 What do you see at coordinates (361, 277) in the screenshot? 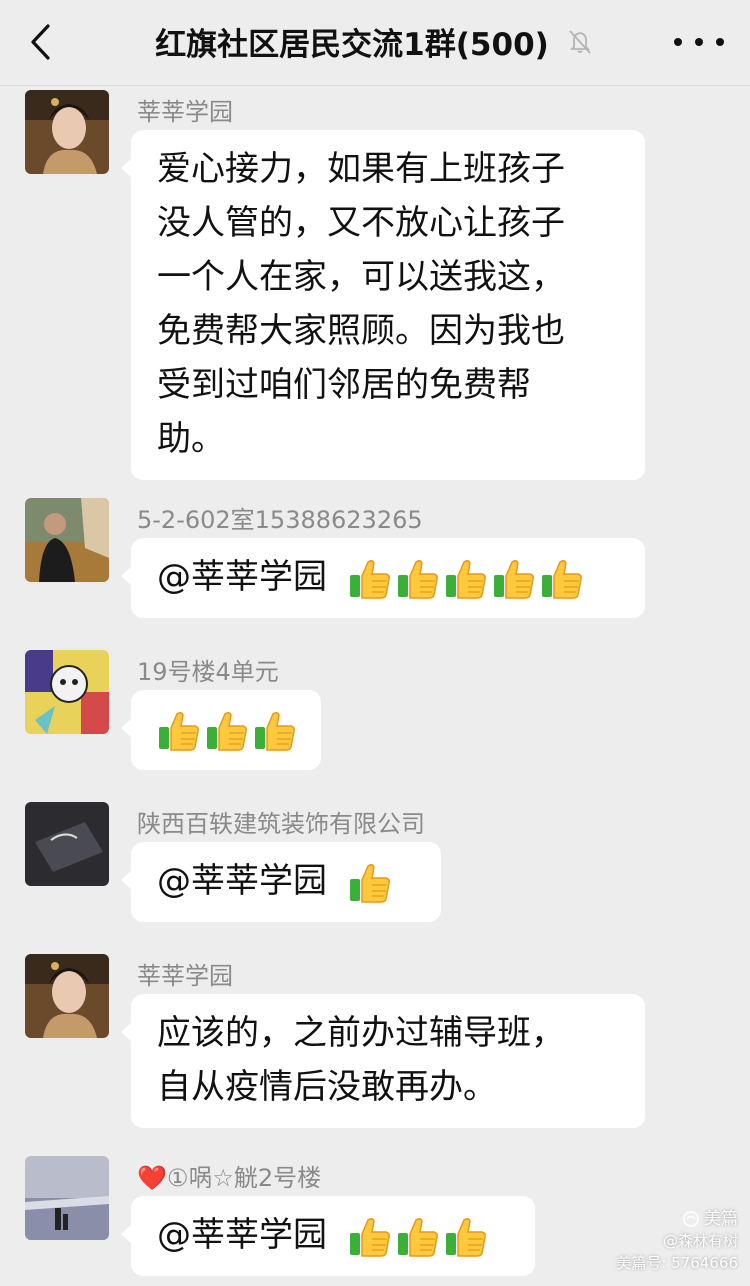
I see `message-text-line: 一个人在家，可以送我这，` at bounding box center [361, 277].